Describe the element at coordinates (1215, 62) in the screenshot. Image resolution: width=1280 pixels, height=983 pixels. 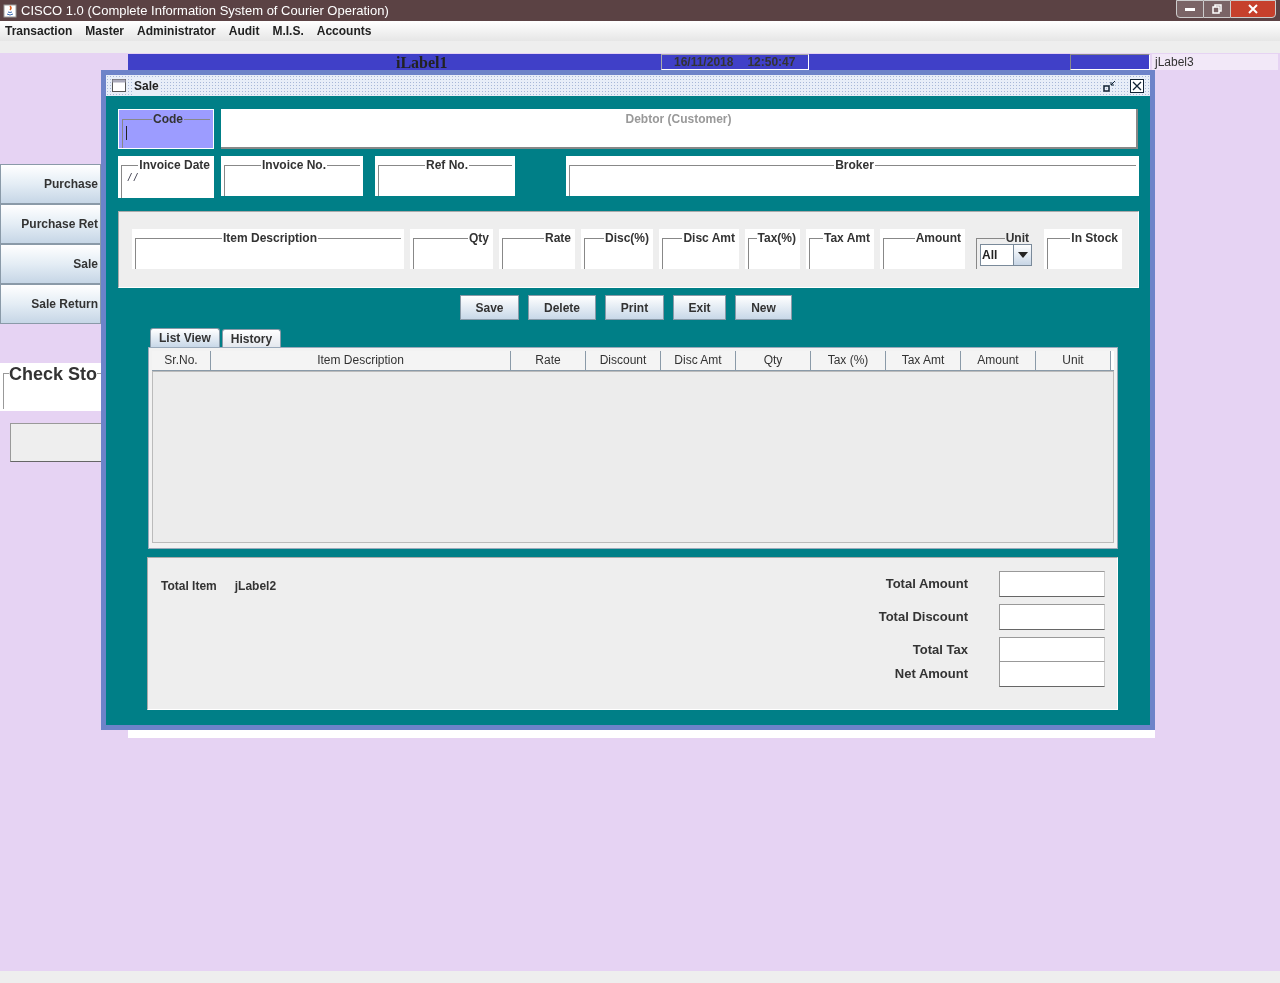
I see `status-label: jLabel3` at that location.